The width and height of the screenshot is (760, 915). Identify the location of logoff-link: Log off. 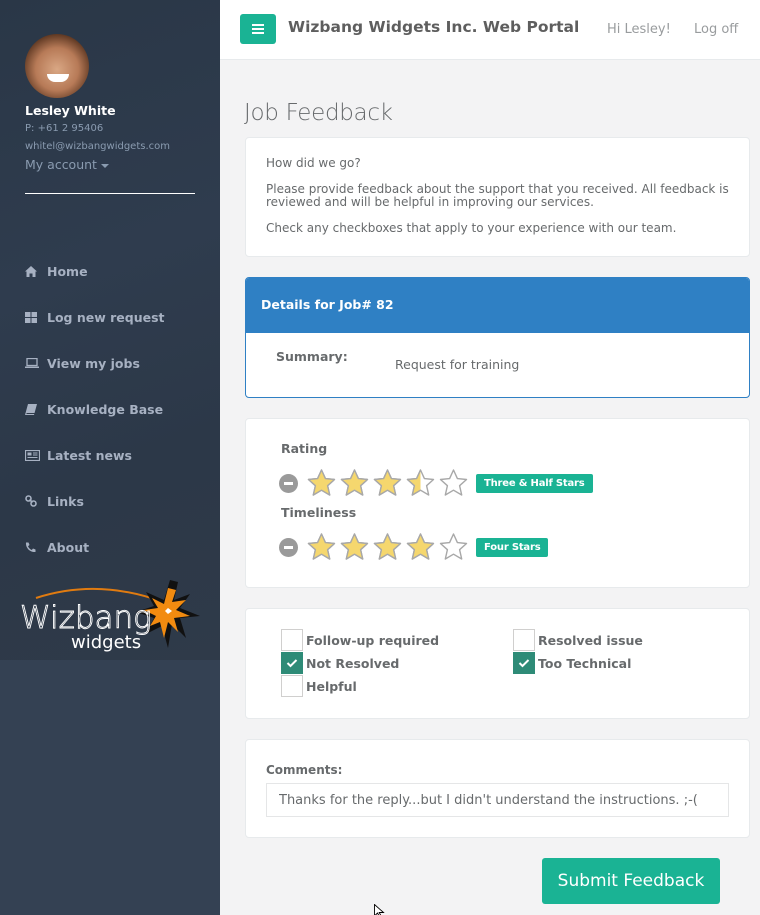
(716, 29).